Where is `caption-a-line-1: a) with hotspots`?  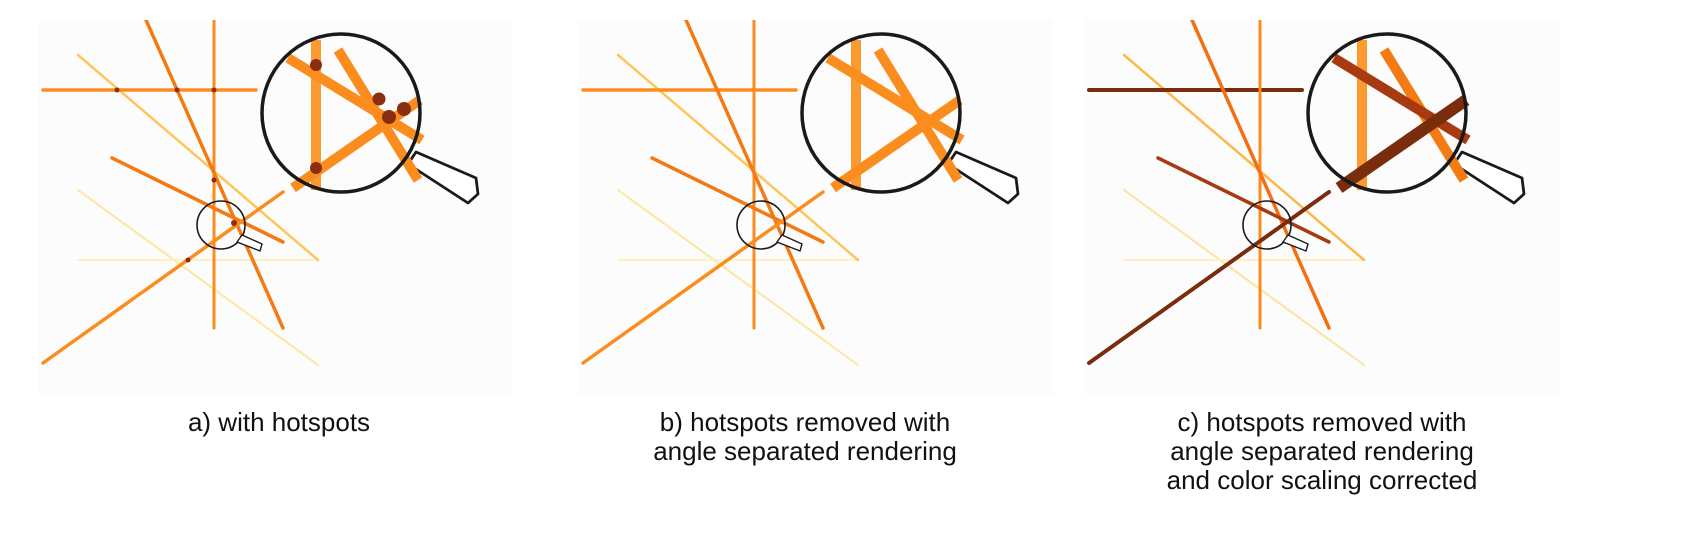 caption-a-line-1: a) with hotspots is located at coordinates (279, 422).